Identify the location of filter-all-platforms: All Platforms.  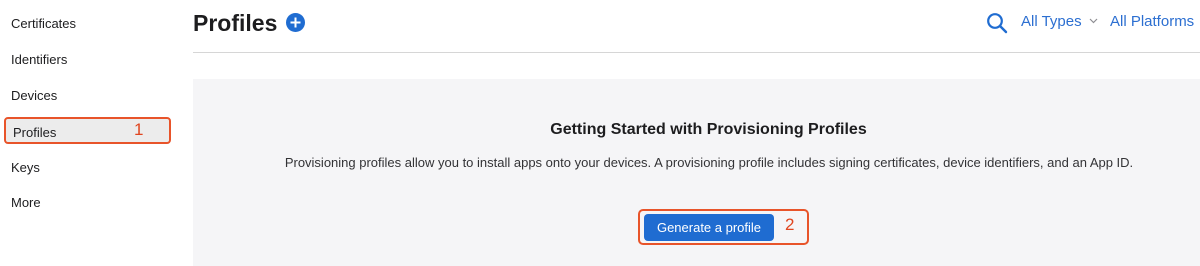
(1152, 22).